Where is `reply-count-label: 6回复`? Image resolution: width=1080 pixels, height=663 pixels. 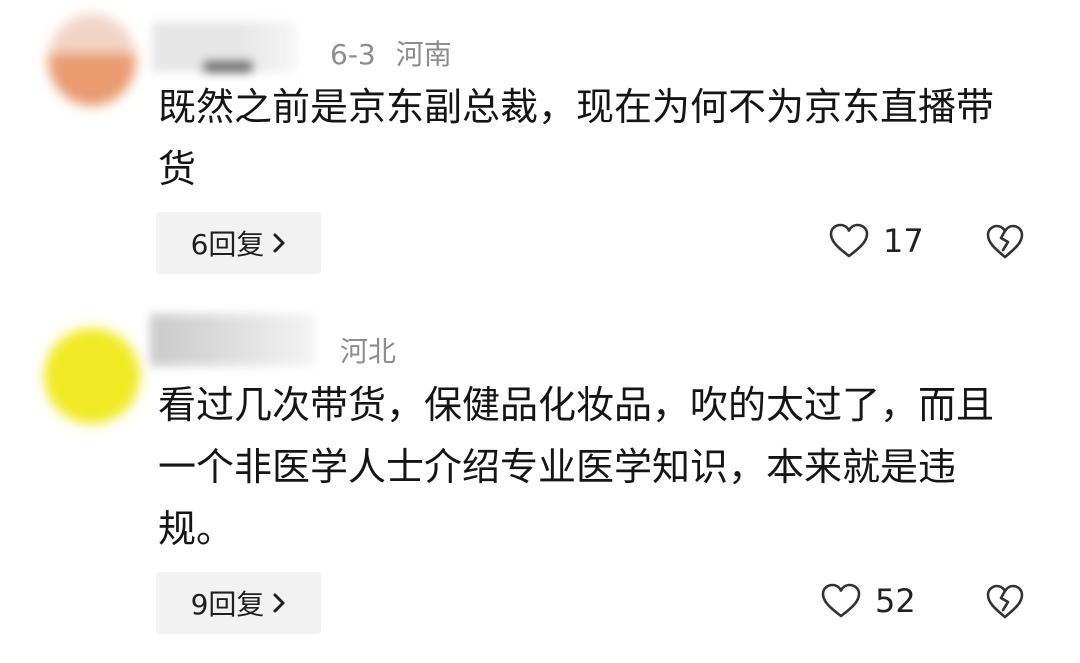
reply-count-label: 6回复 is located at coordinates (227, 244).